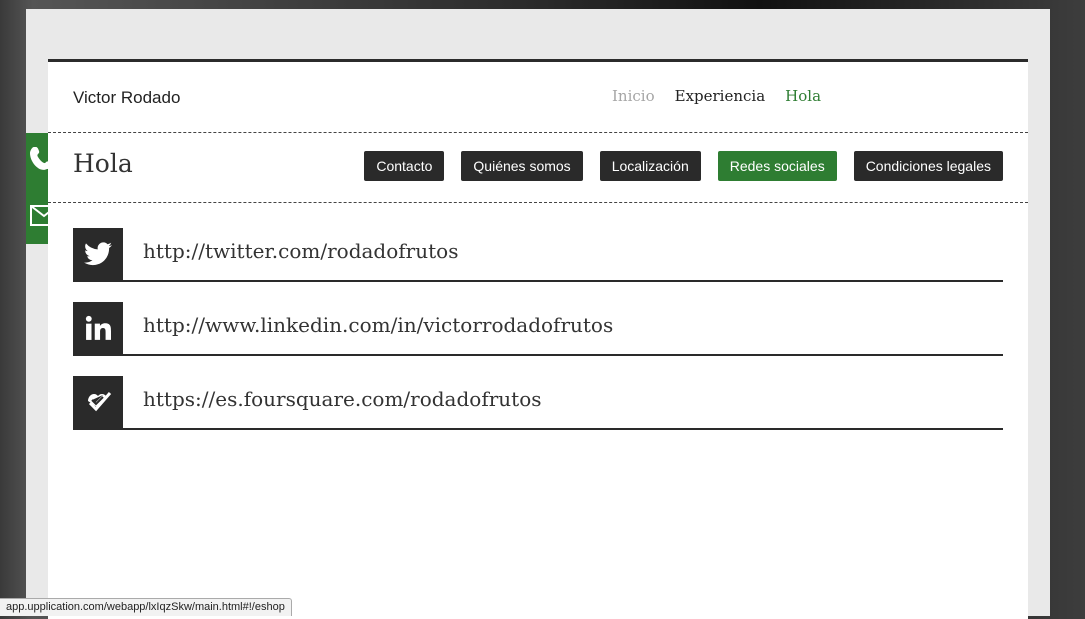 Image resolution: width=1085 pixels, height=619 pixels. I want to click on twitter-link: http://twitter.com/rodadofrutos, so click(300, 251).